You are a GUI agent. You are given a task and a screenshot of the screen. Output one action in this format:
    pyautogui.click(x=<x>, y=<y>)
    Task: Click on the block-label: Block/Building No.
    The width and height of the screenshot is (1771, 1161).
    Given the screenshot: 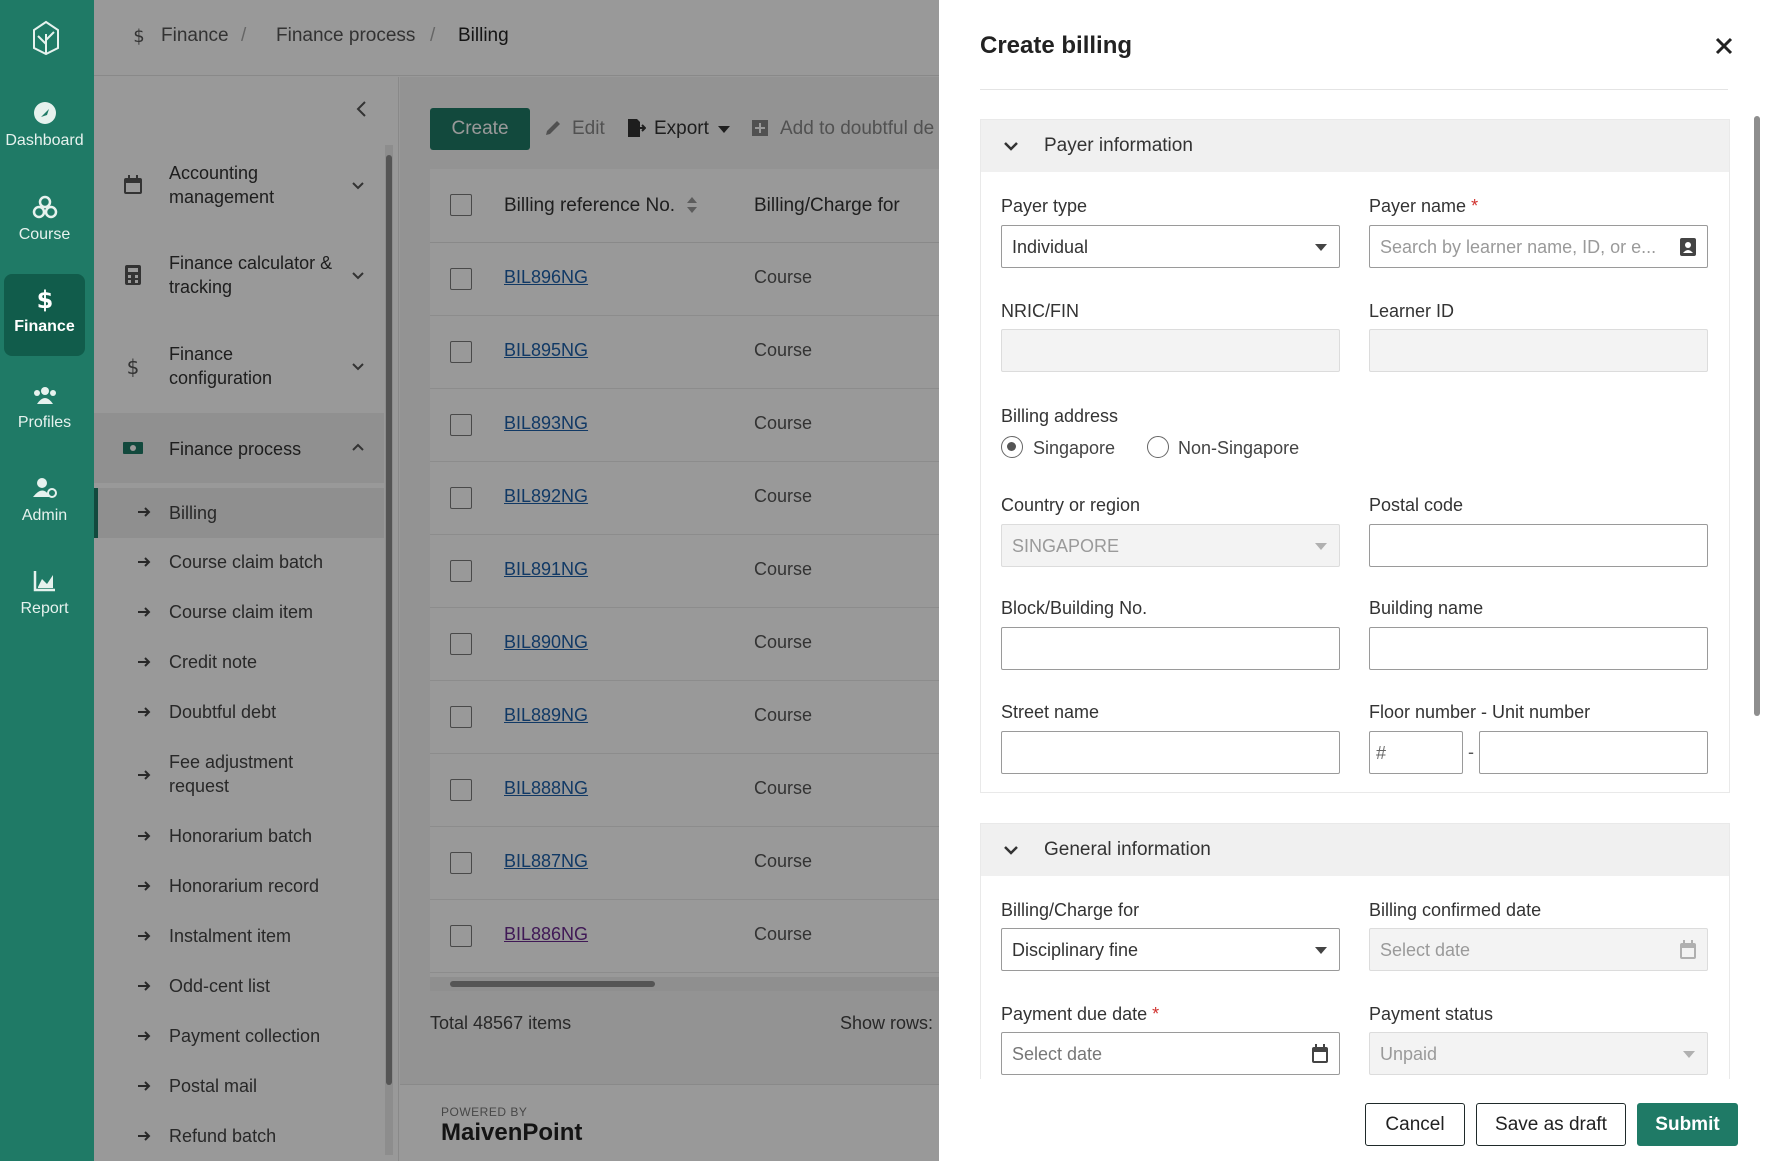 What is the action you would take?
    pyautogui.click(x=1074, y=608)
    